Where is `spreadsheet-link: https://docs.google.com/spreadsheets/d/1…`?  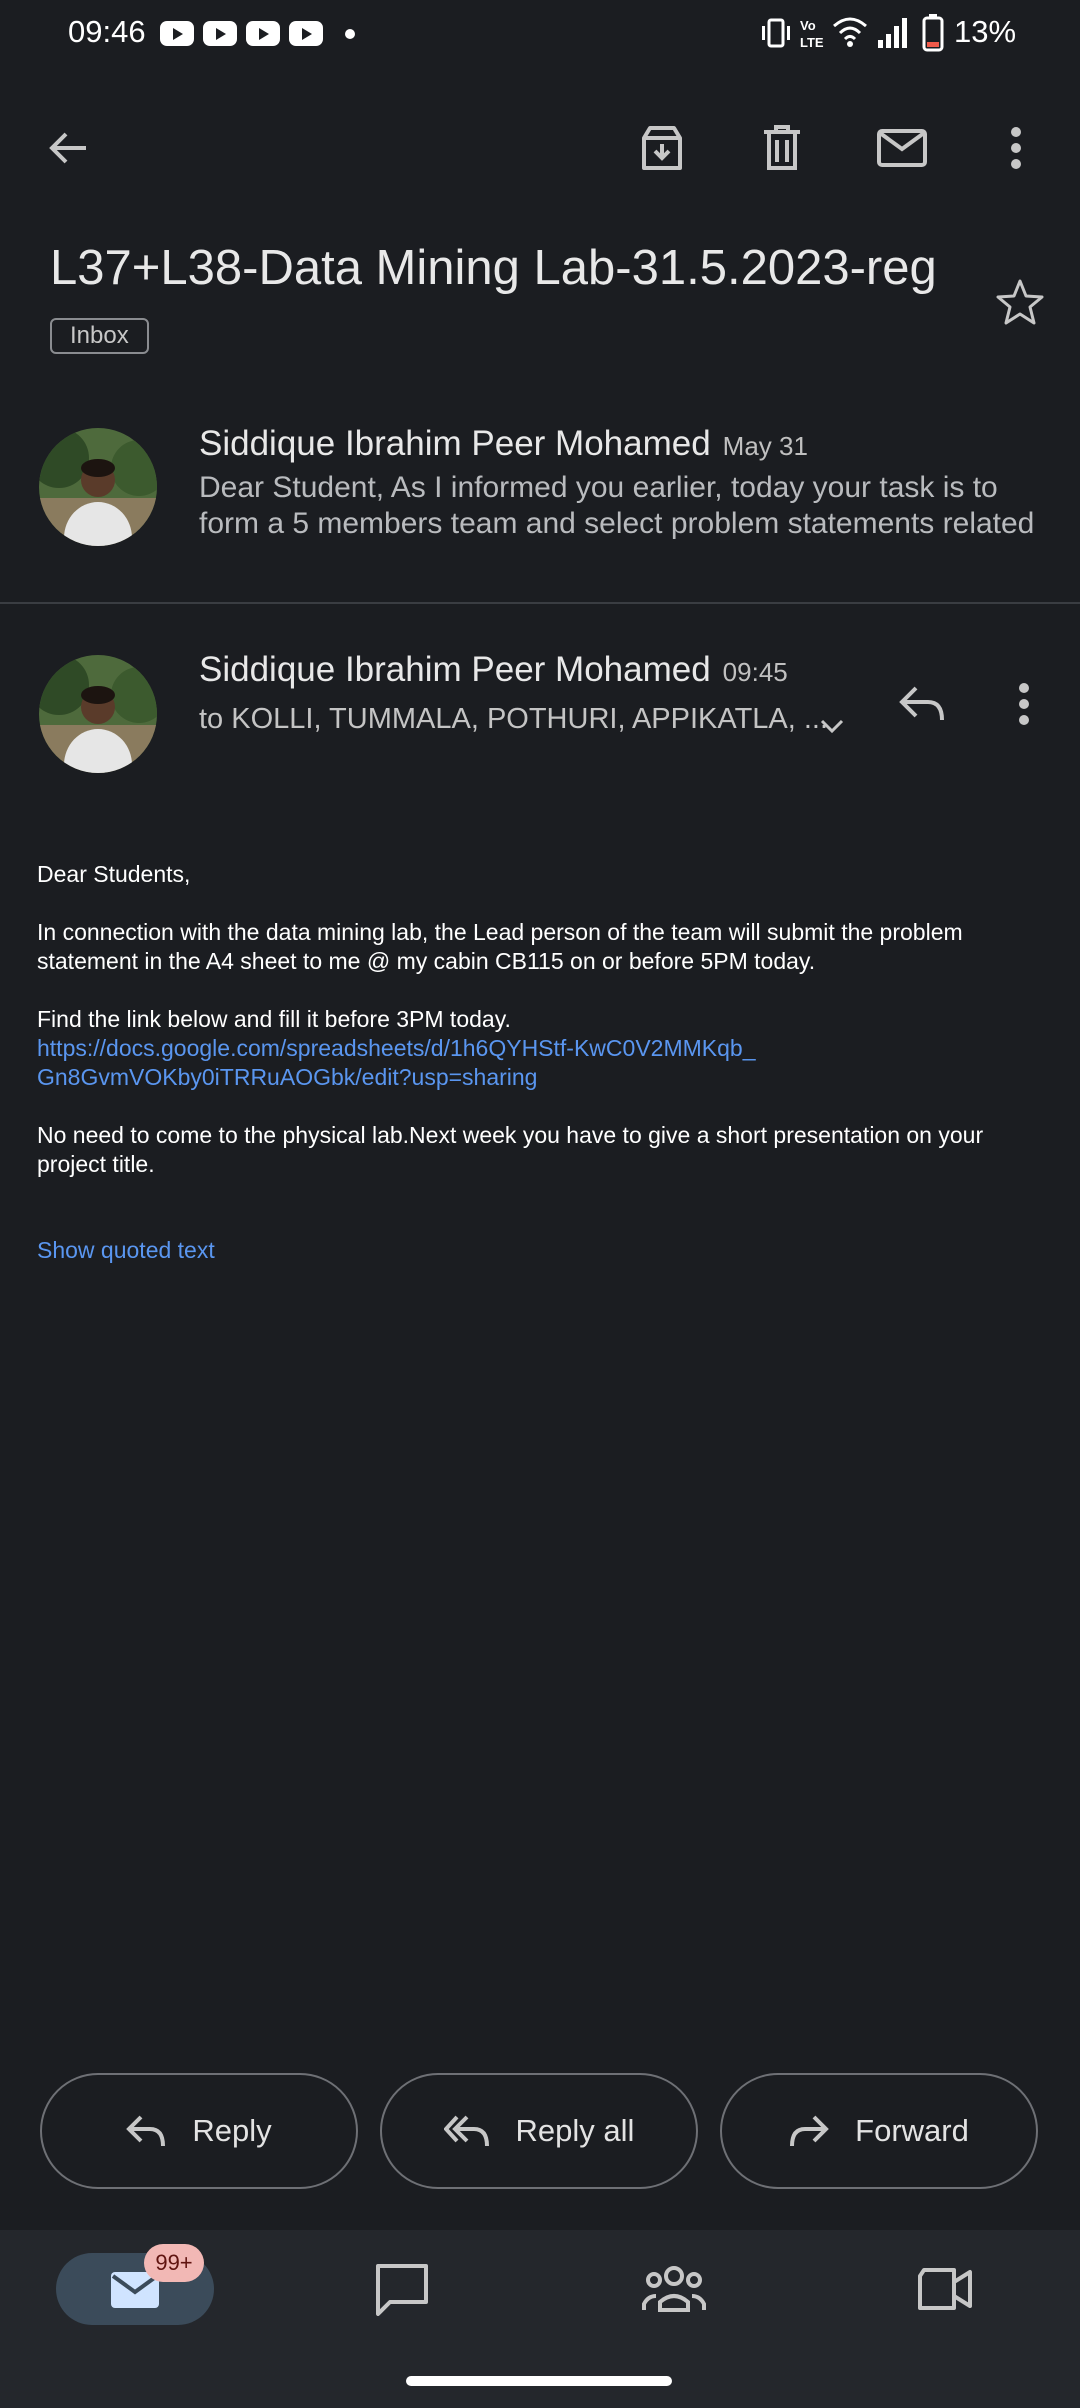 spreadsheet-link: https://docs.google.com/spreadsheets/d/1… is located at coordinates (542, 1048).